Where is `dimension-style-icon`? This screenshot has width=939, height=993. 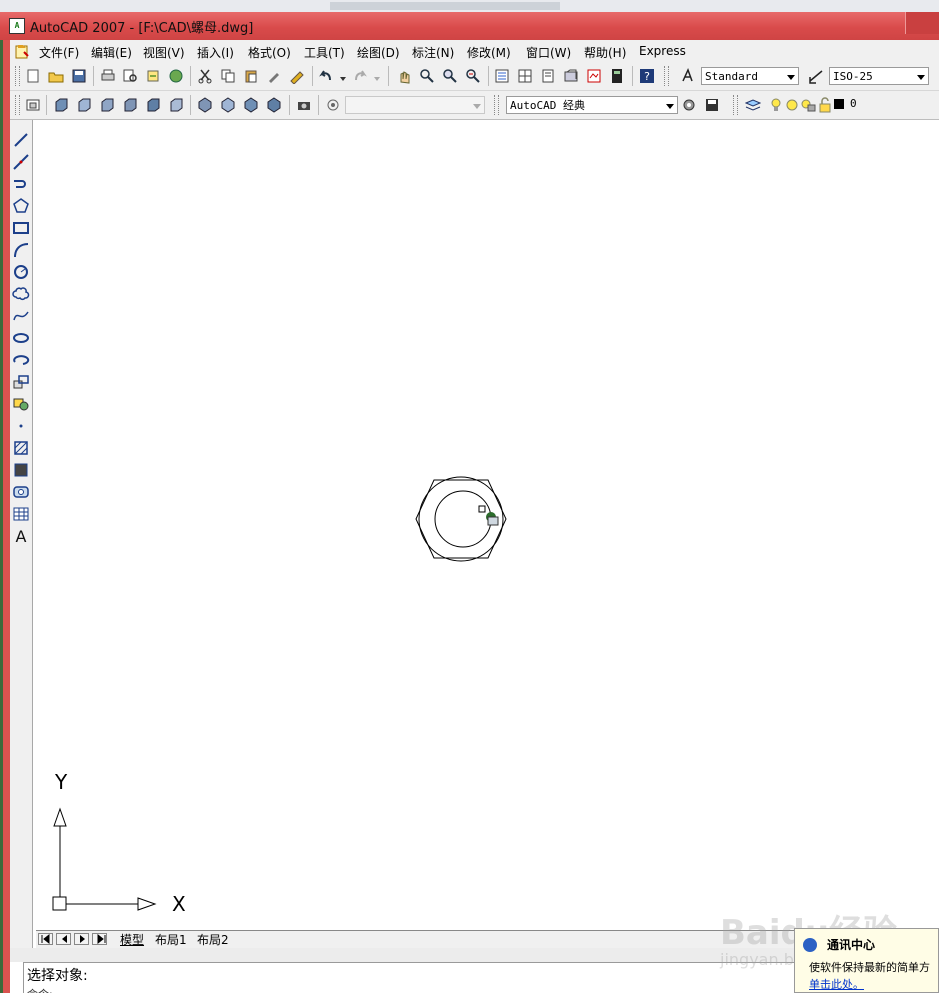 dimension-style-icon is located at coordinates (816, 76).